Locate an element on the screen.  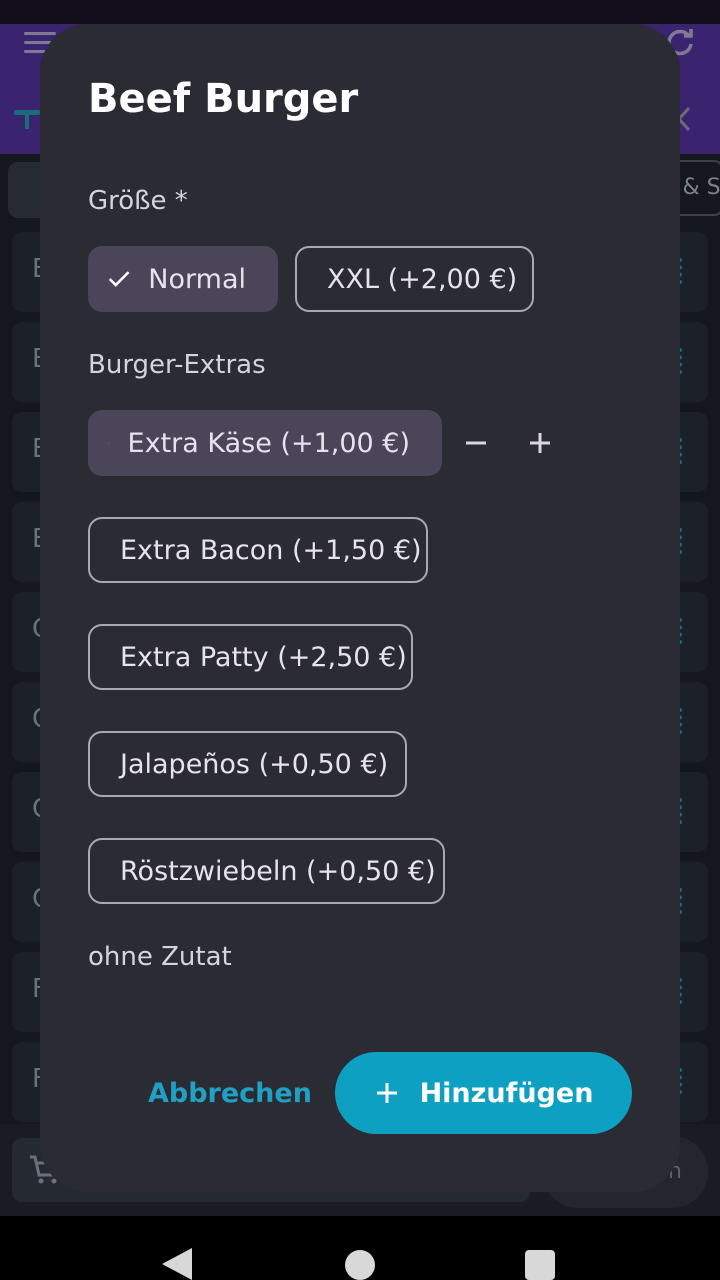
add-button-label: Hinzufügen is located at coordinates (506, 1093).